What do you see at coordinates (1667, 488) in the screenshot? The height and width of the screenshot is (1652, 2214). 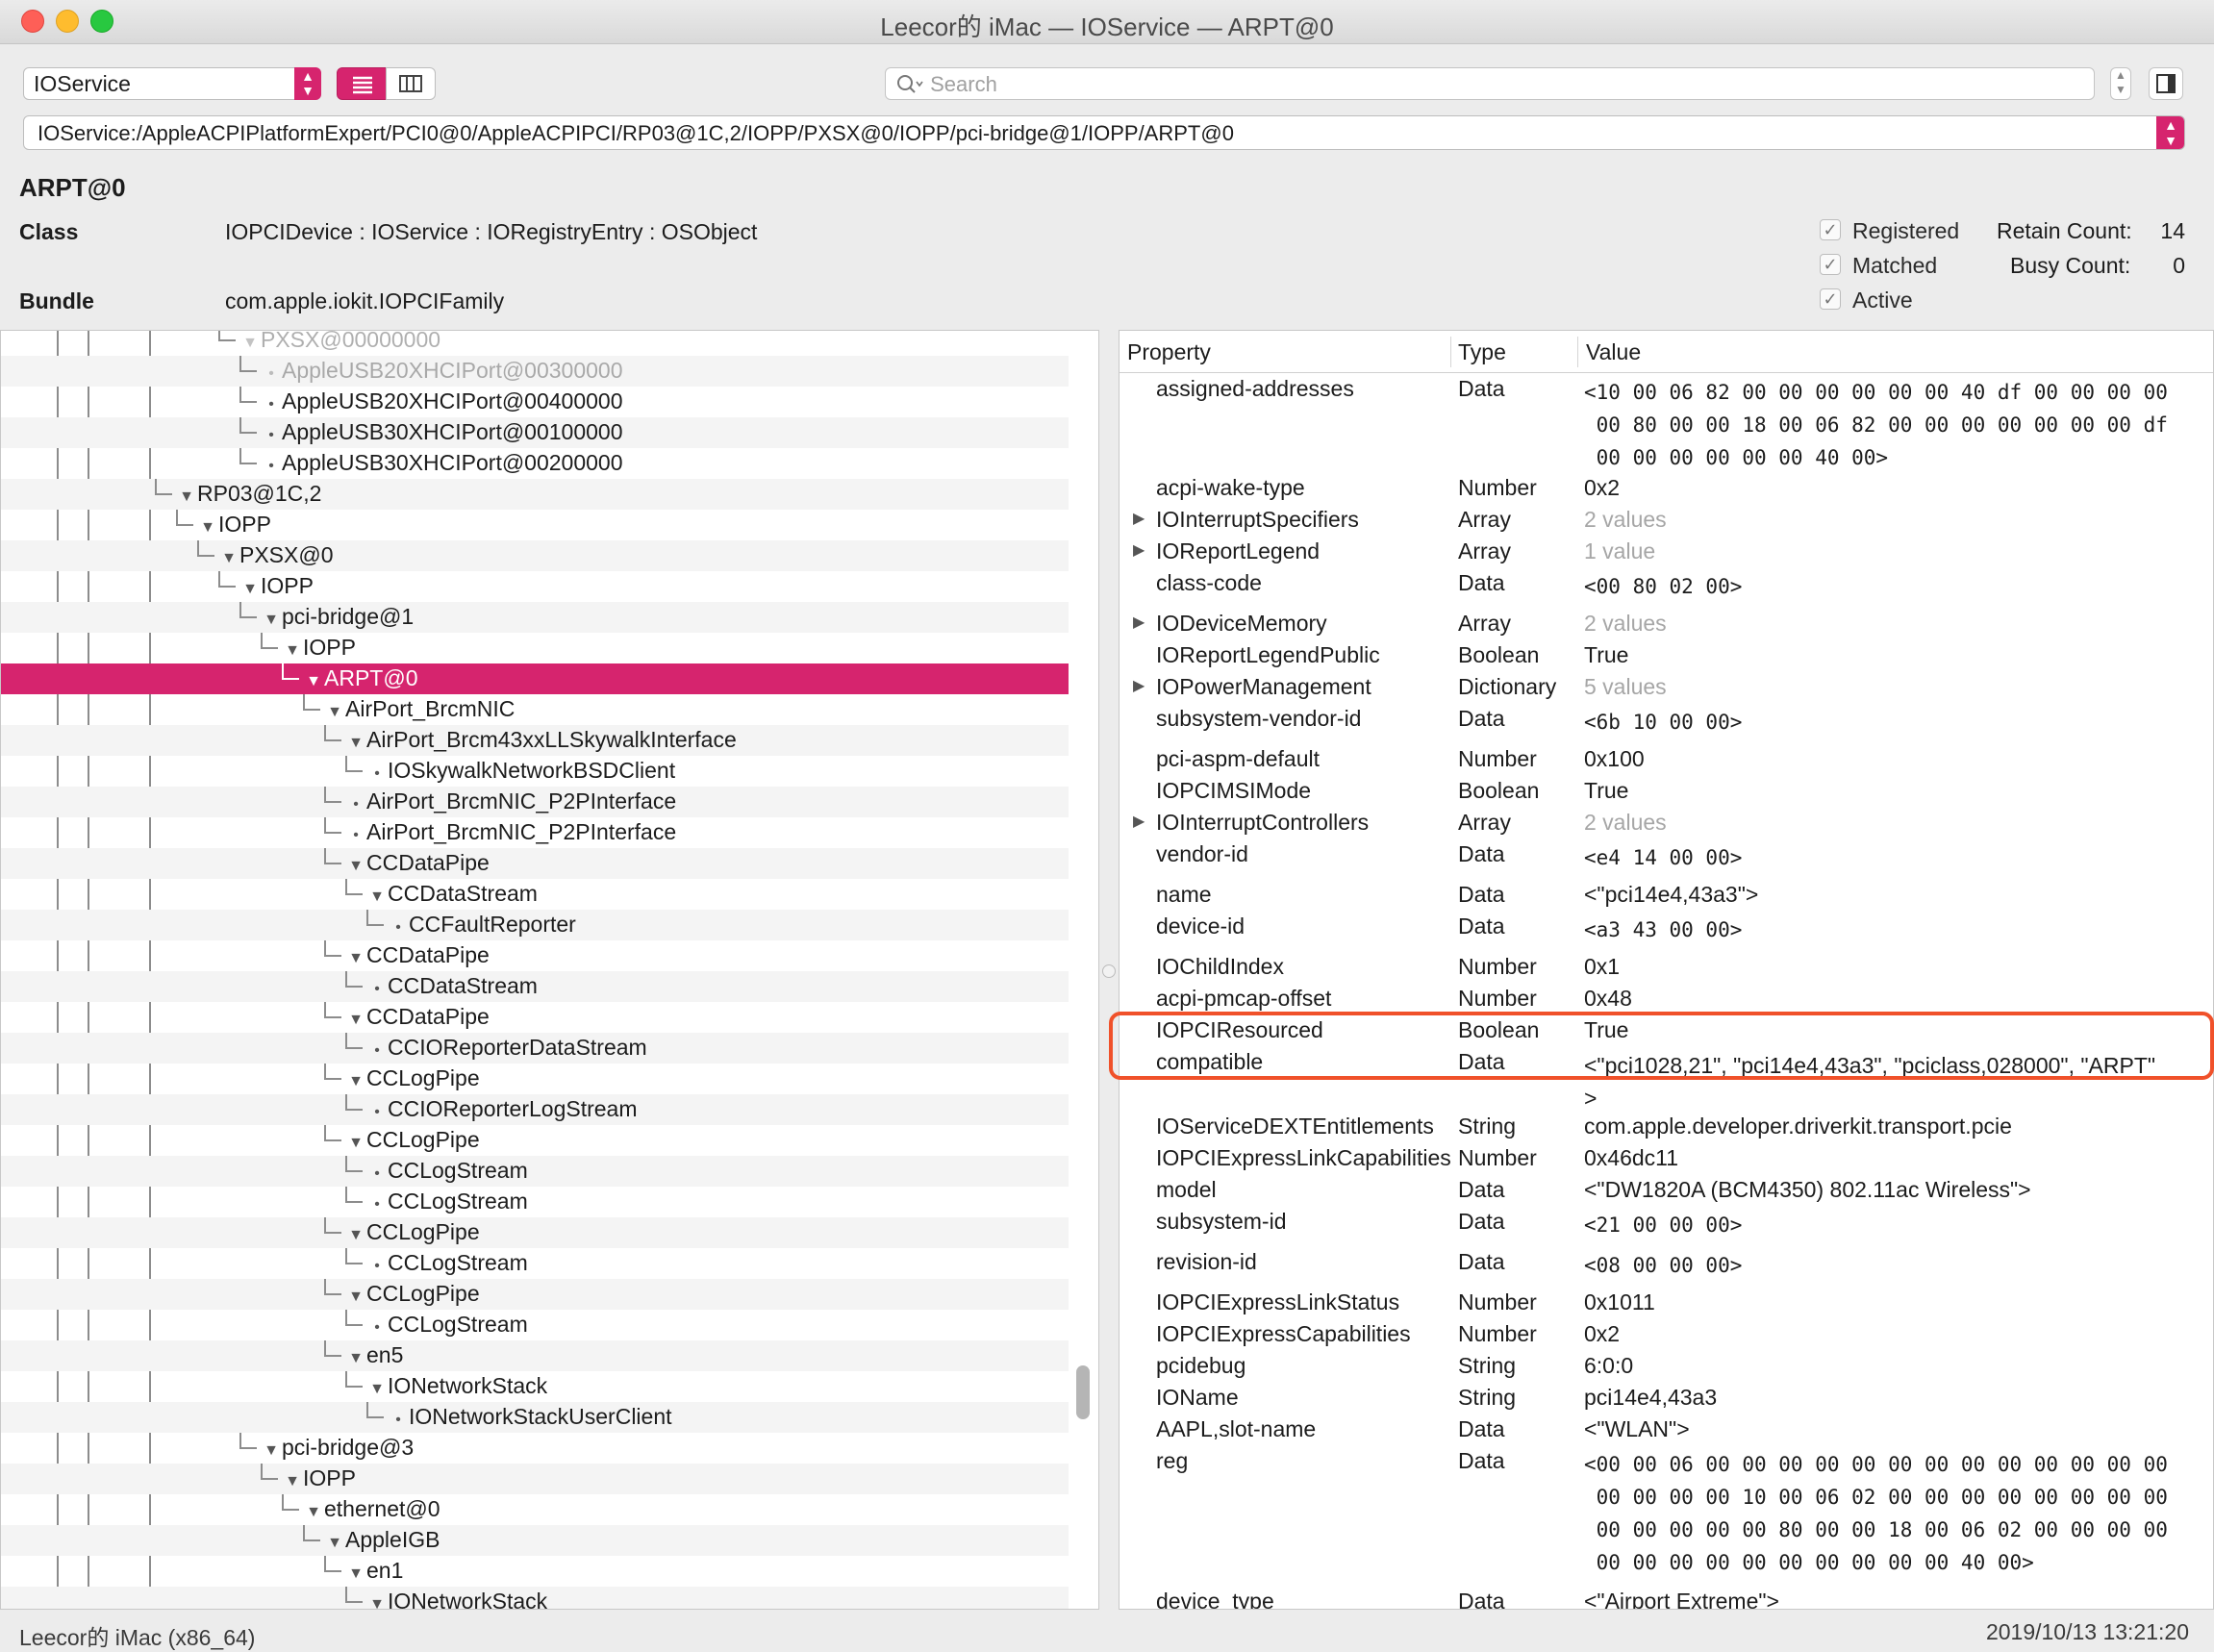 I see `property-row: acpi-wake-type Number 0x2` at bounding box center [1667, 488].